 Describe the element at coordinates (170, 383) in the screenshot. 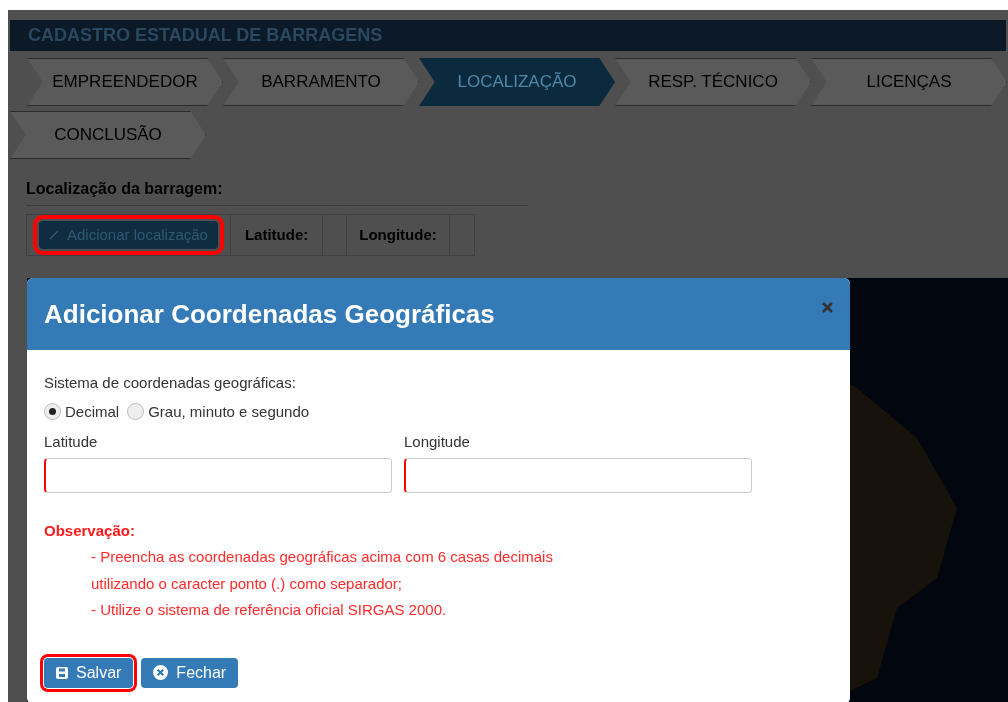

I see `coordinate-system-label: Sistema de coordenadas geográficas:` at that location.